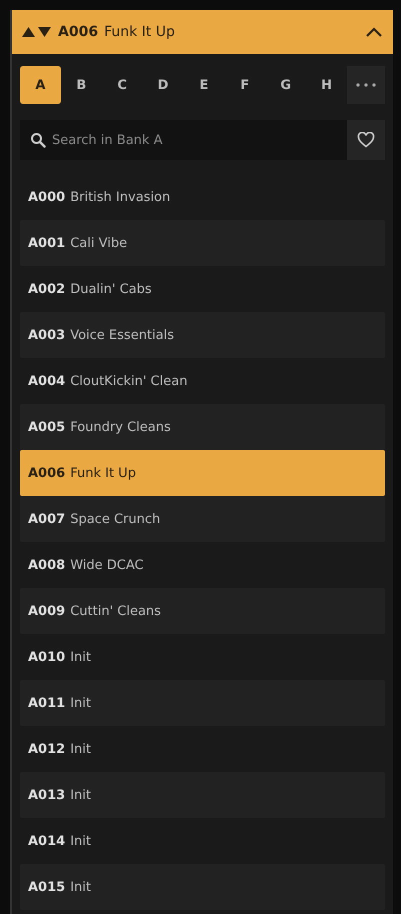 The image size is (401, 914). Describe the element at coordinates (202, 703) in the screenshot. I see `preset-row: A011 Init` at that location.